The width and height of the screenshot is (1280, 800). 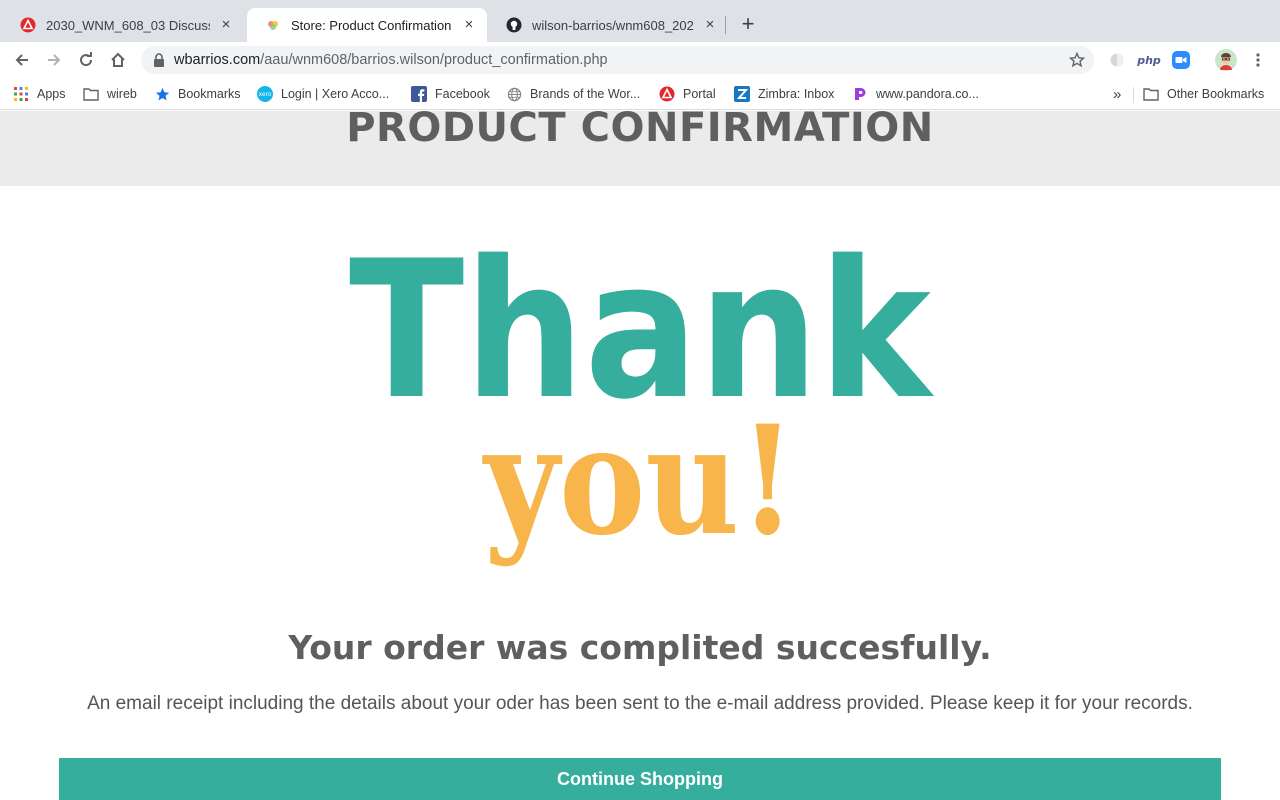 I want to click on bookmark-star-icon, so click(x=1077, y=59).